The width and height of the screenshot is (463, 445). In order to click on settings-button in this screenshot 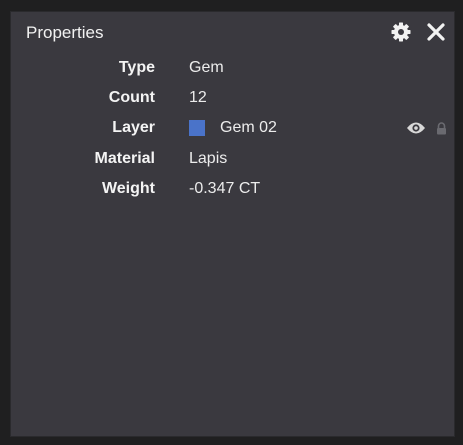, I will do `click(401, 32)`.